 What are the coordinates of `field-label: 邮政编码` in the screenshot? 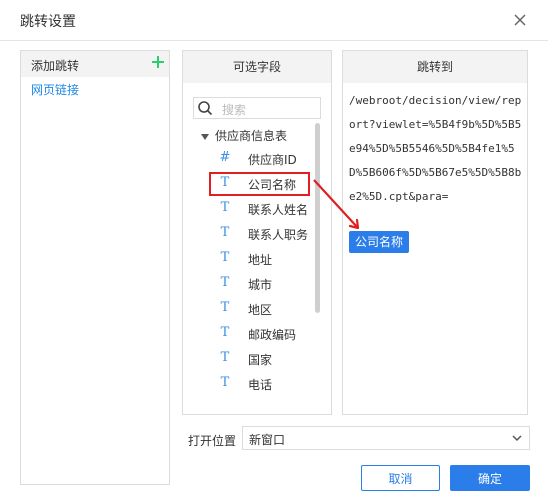 It's located at (272, 335).